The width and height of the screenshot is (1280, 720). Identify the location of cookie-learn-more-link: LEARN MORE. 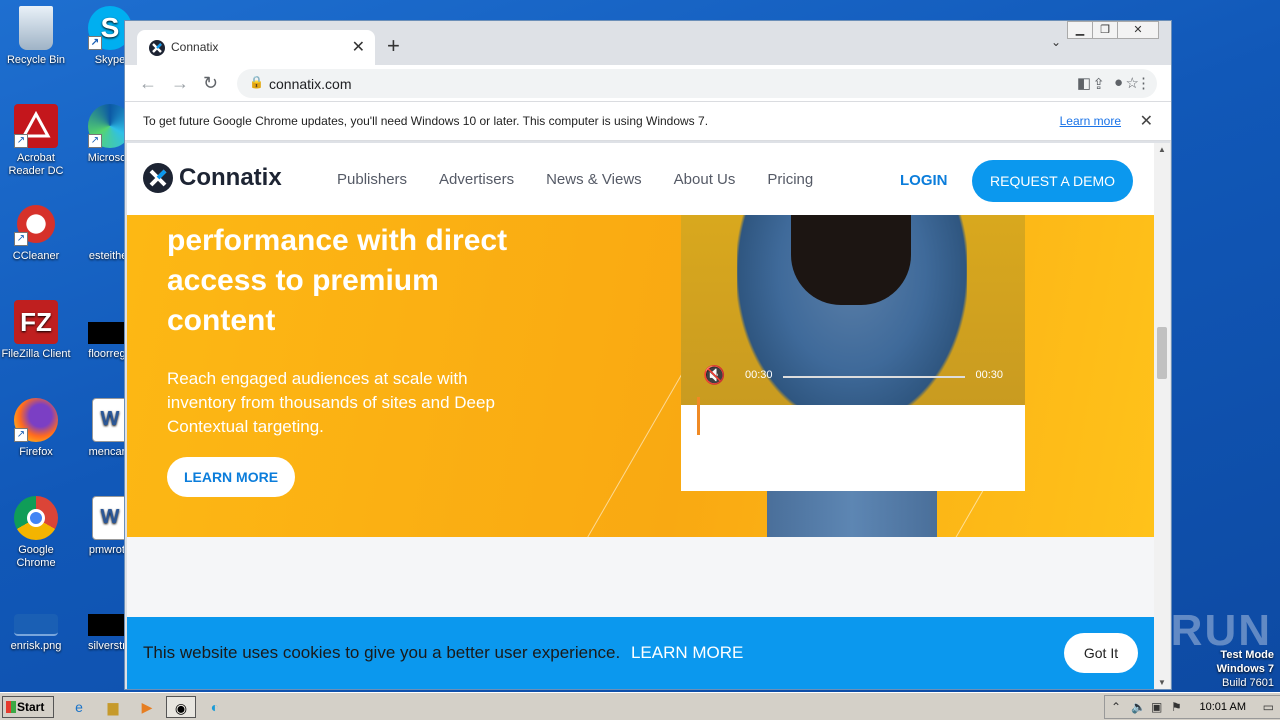
(687, 652).